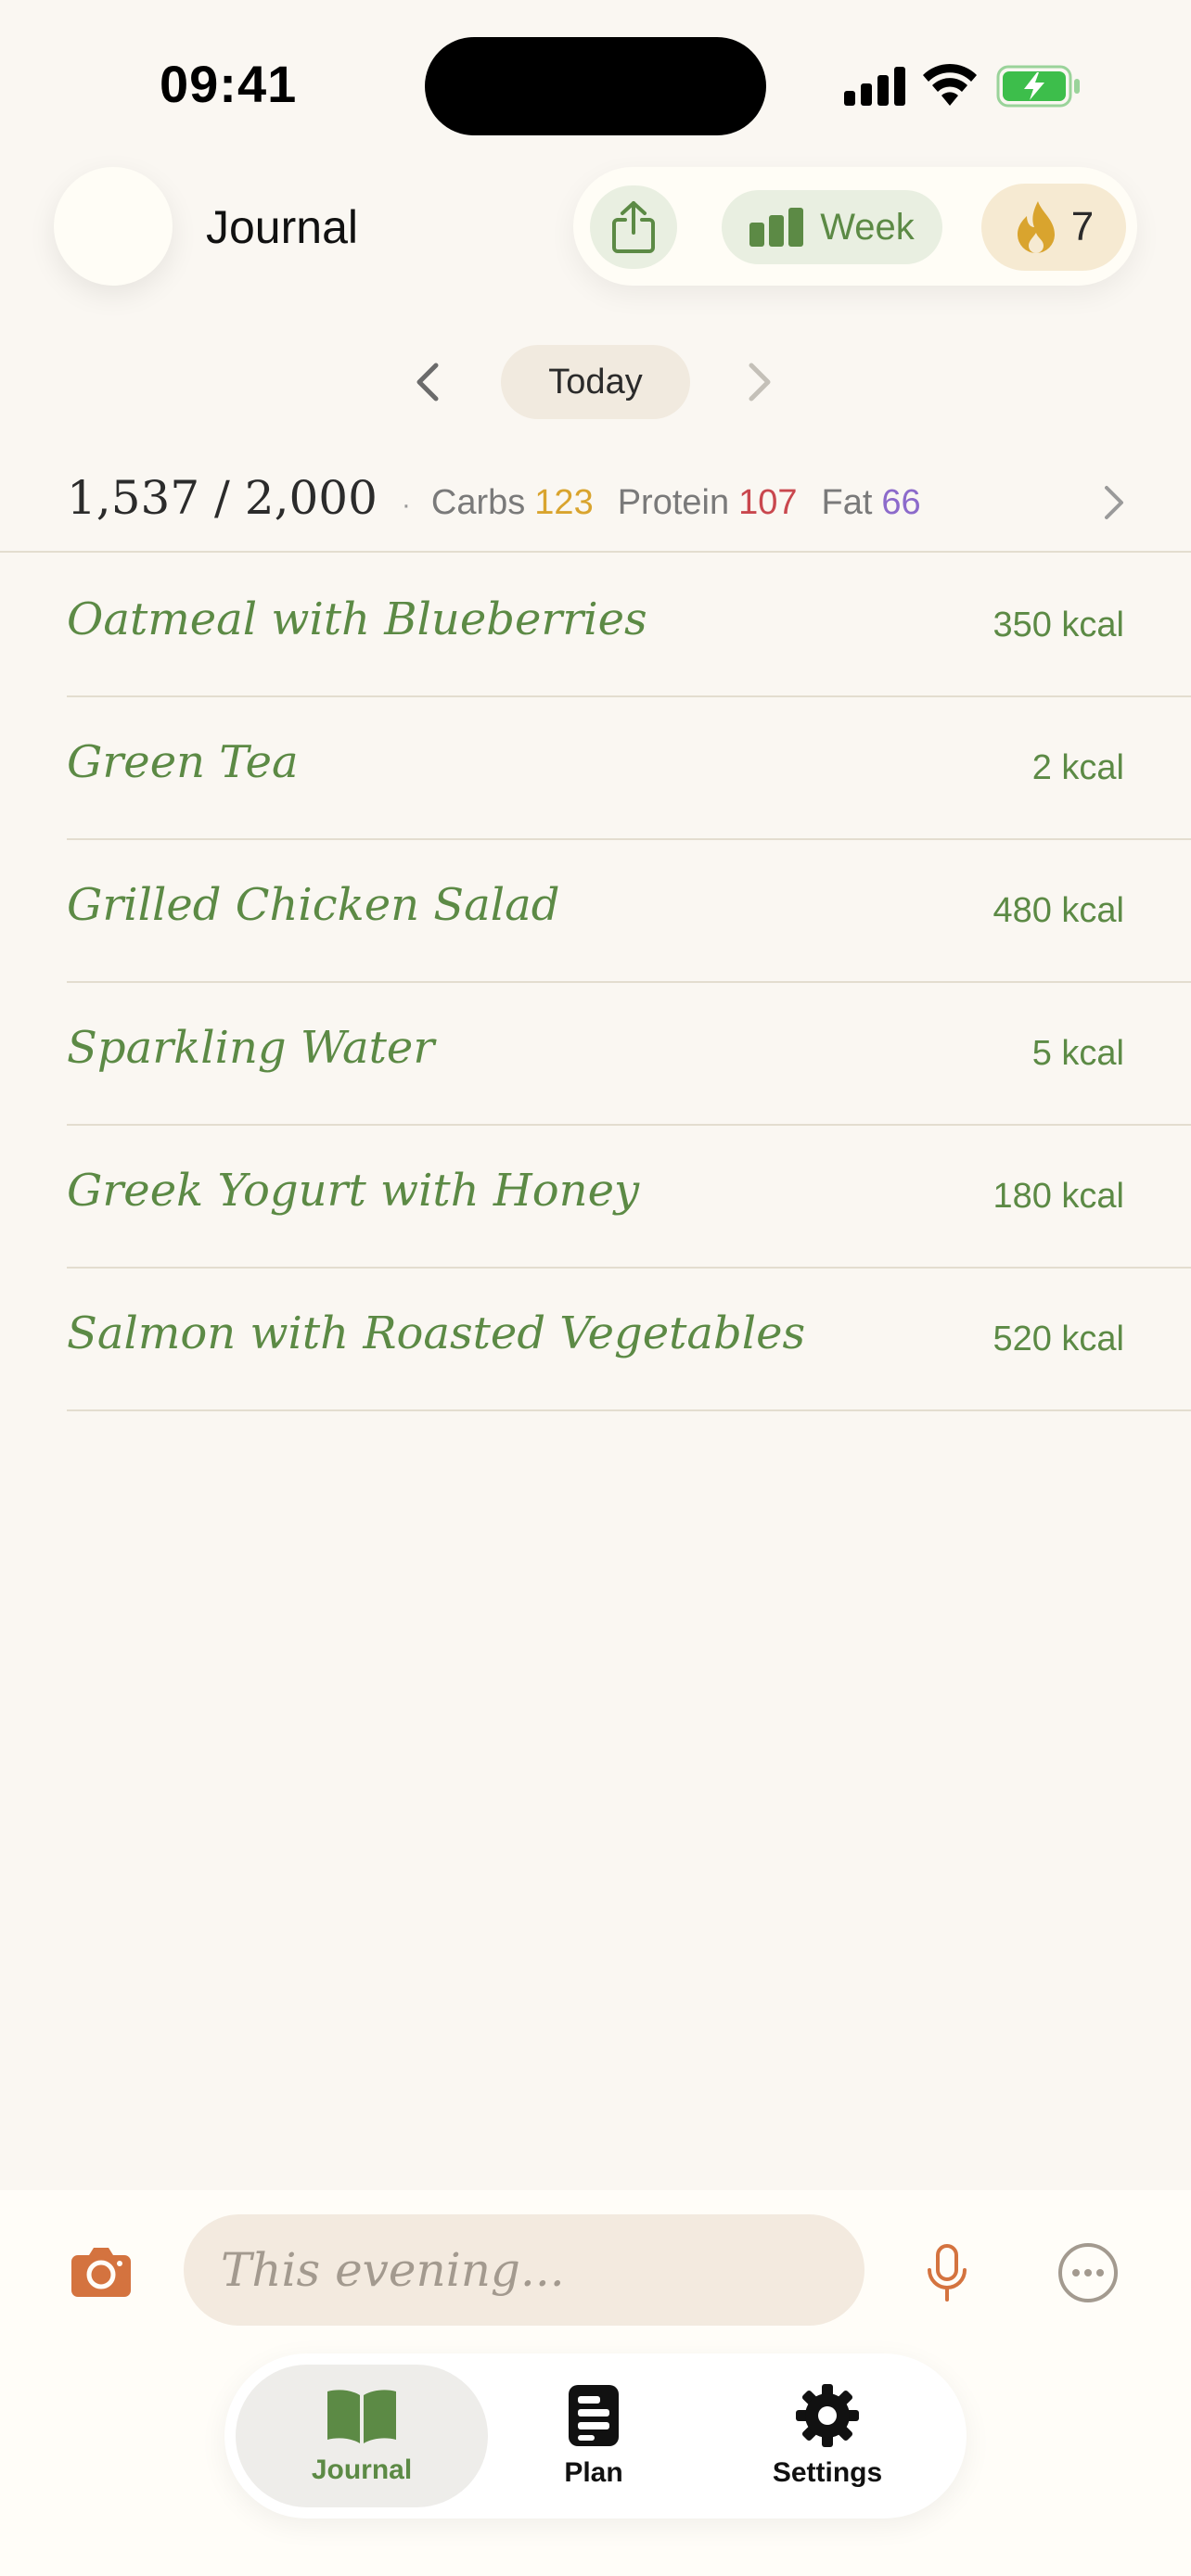 Image resolution: width=1191 pixels, height=2576 pixels. I want to click on streak-button: 7, so click(1053, 227).